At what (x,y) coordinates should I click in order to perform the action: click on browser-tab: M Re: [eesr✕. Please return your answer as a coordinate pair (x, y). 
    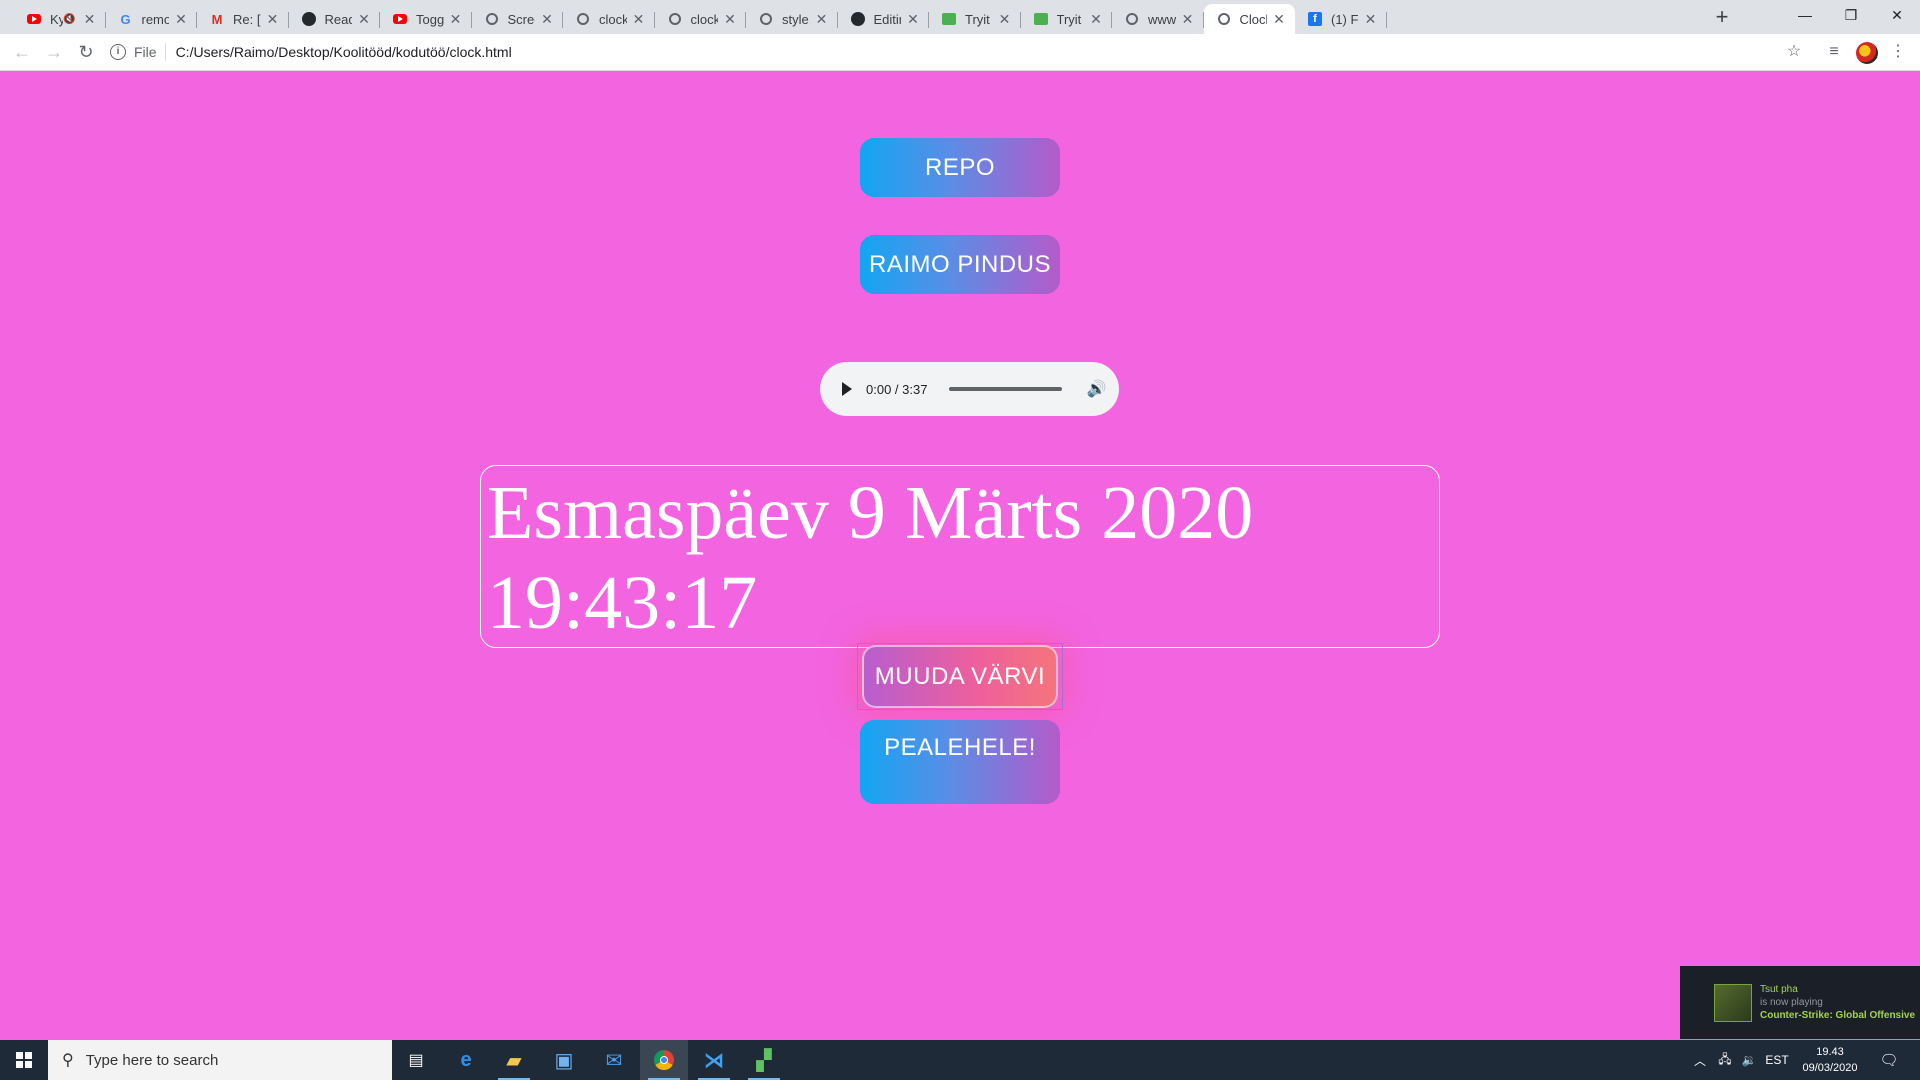
    Looking at the image, I should click on (243, 19).